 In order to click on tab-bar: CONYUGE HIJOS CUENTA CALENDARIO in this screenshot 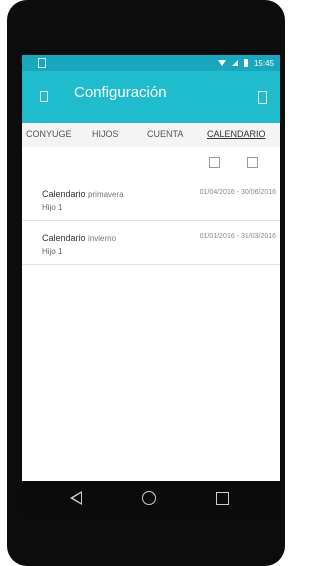, I will do `click(151, 135)`.